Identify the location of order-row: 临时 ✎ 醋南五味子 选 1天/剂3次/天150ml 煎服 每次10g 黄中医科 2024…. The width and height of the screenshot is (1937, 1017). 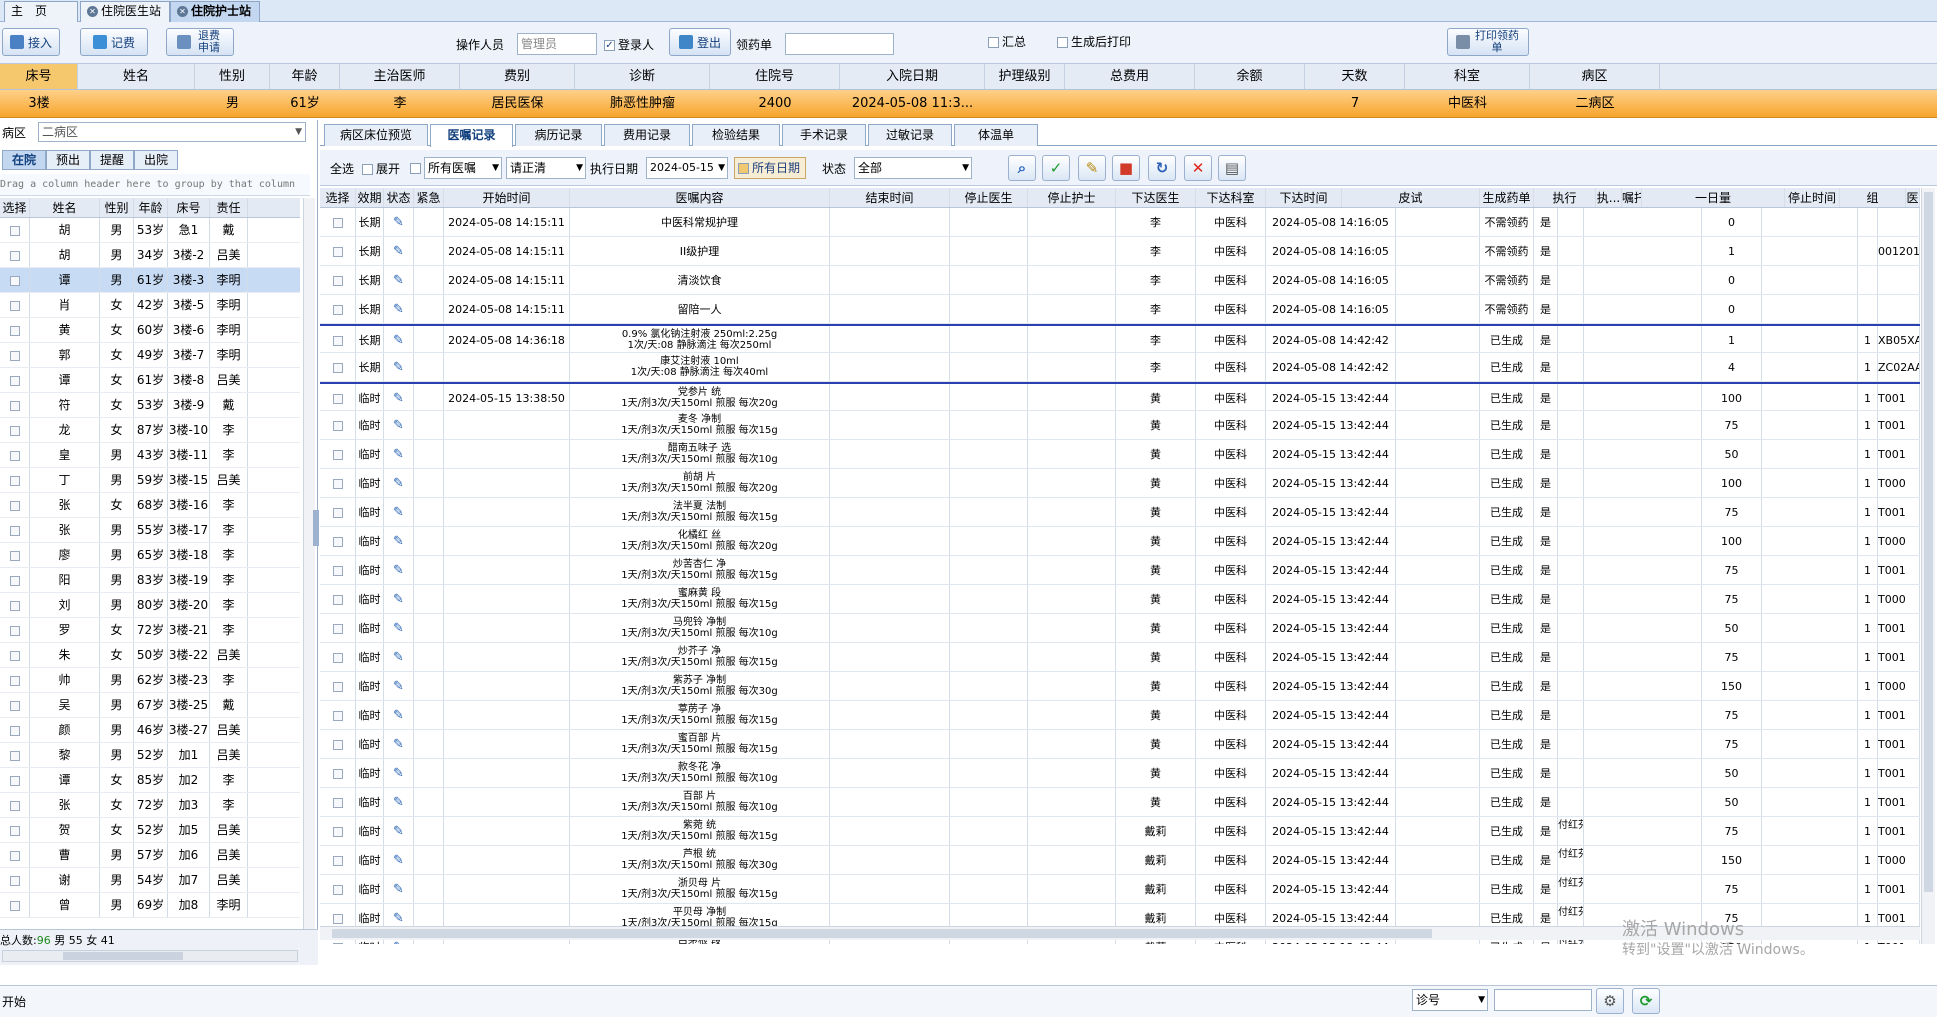
(1120, 454).